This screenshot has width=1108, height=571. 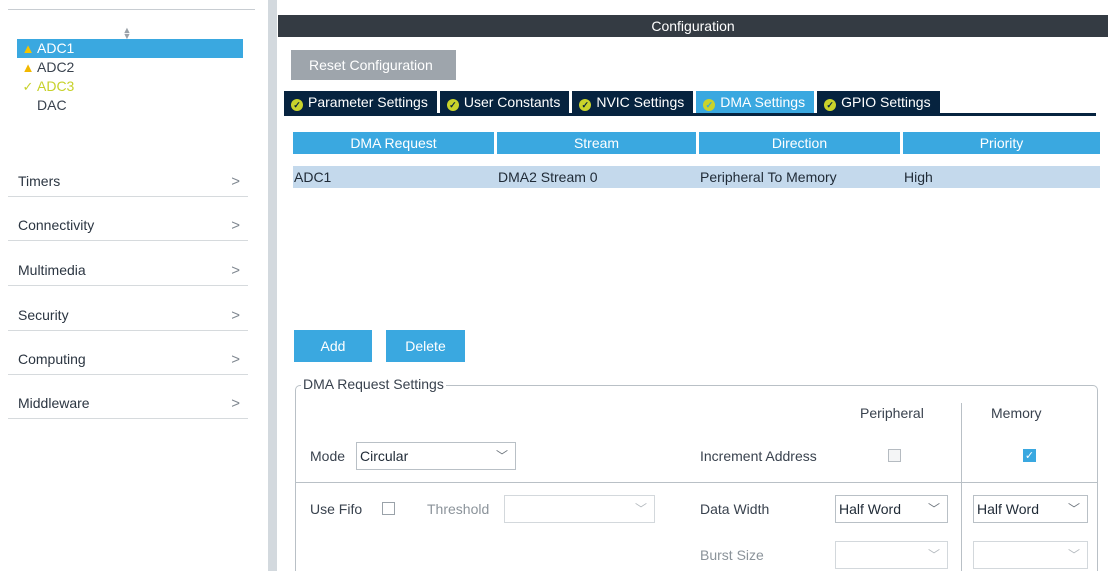 I want to click on column-divider, so click(x=961, y=487).